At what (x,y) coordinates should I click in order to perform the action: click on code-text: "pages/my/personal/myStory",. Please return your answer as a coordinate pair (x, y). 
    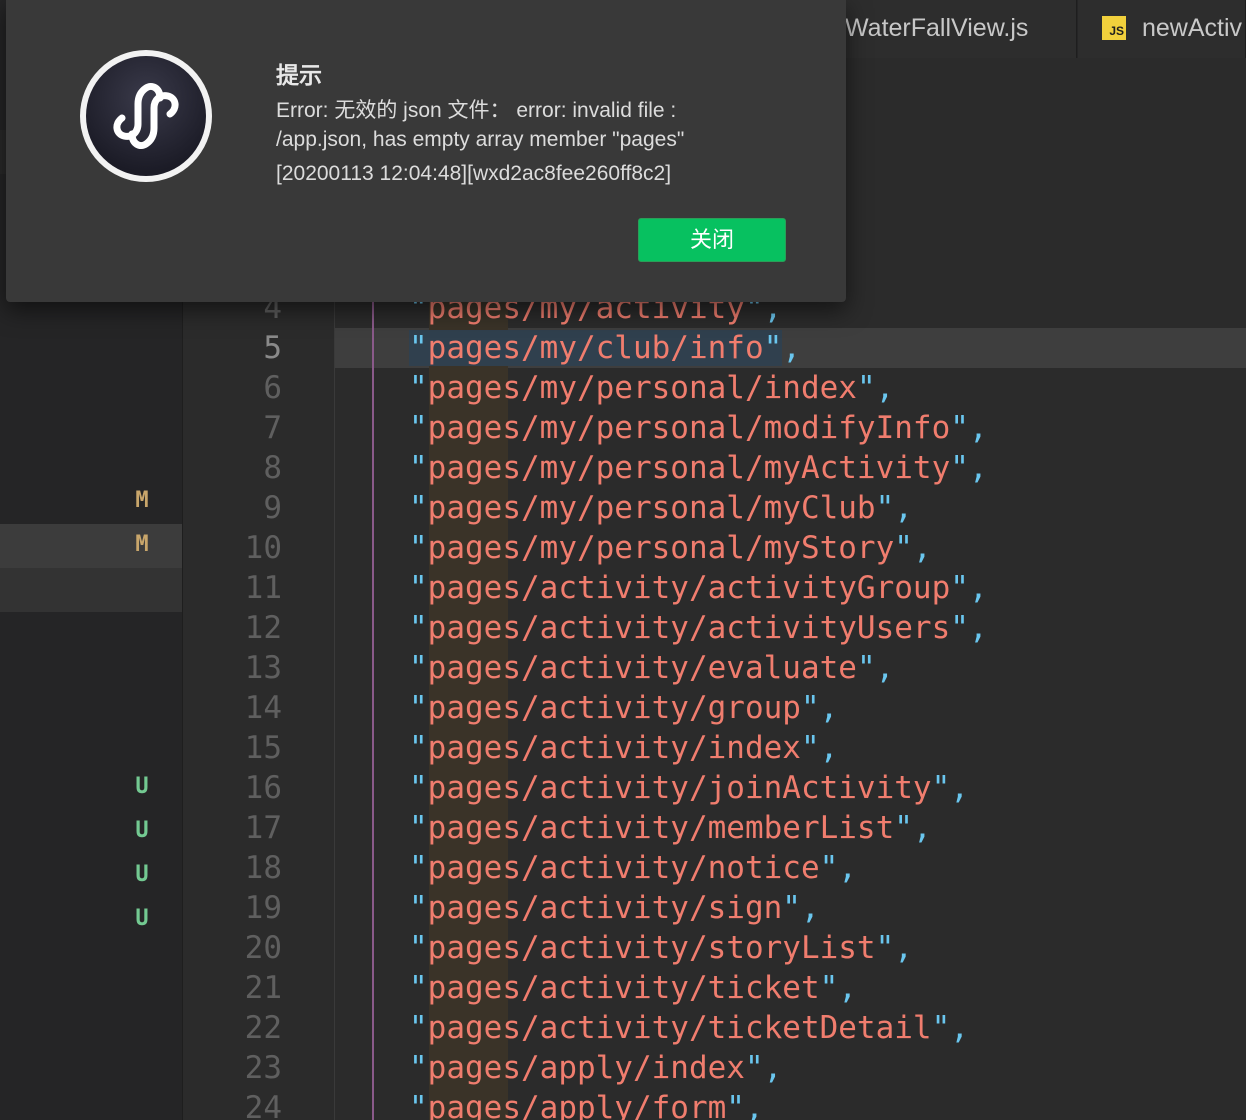
    Looking at the image, I should click on (670, 548).